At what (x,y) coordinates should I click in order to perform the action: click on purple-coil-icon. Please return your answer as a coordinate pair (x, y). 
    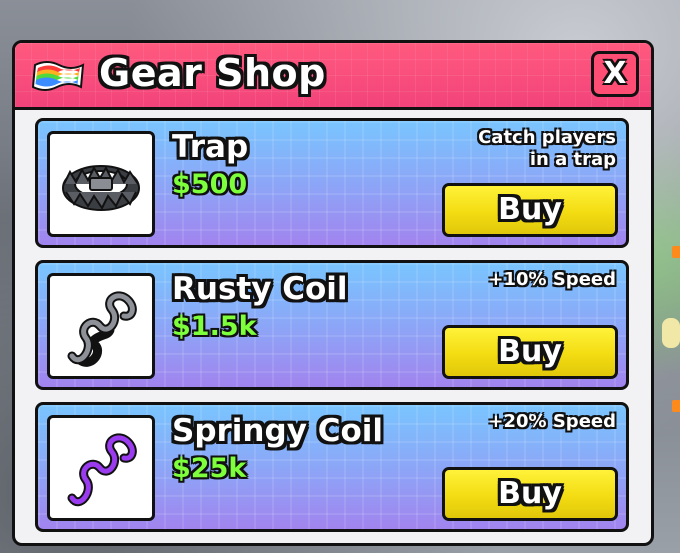
    Looking at the image, I should click on (102, 470).